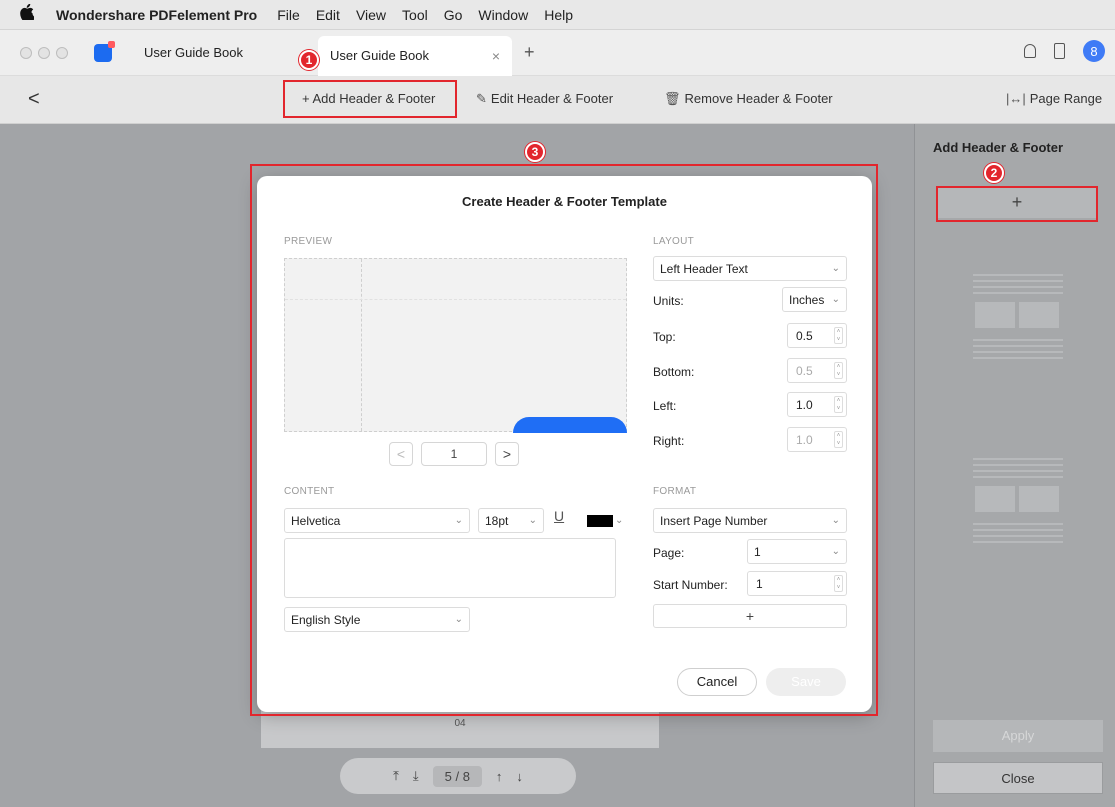 This screenshot has width=1115, height=807. Describe the element at coordinates (453, 15) in the screenshot. I see `menu-go: Go` at that location.